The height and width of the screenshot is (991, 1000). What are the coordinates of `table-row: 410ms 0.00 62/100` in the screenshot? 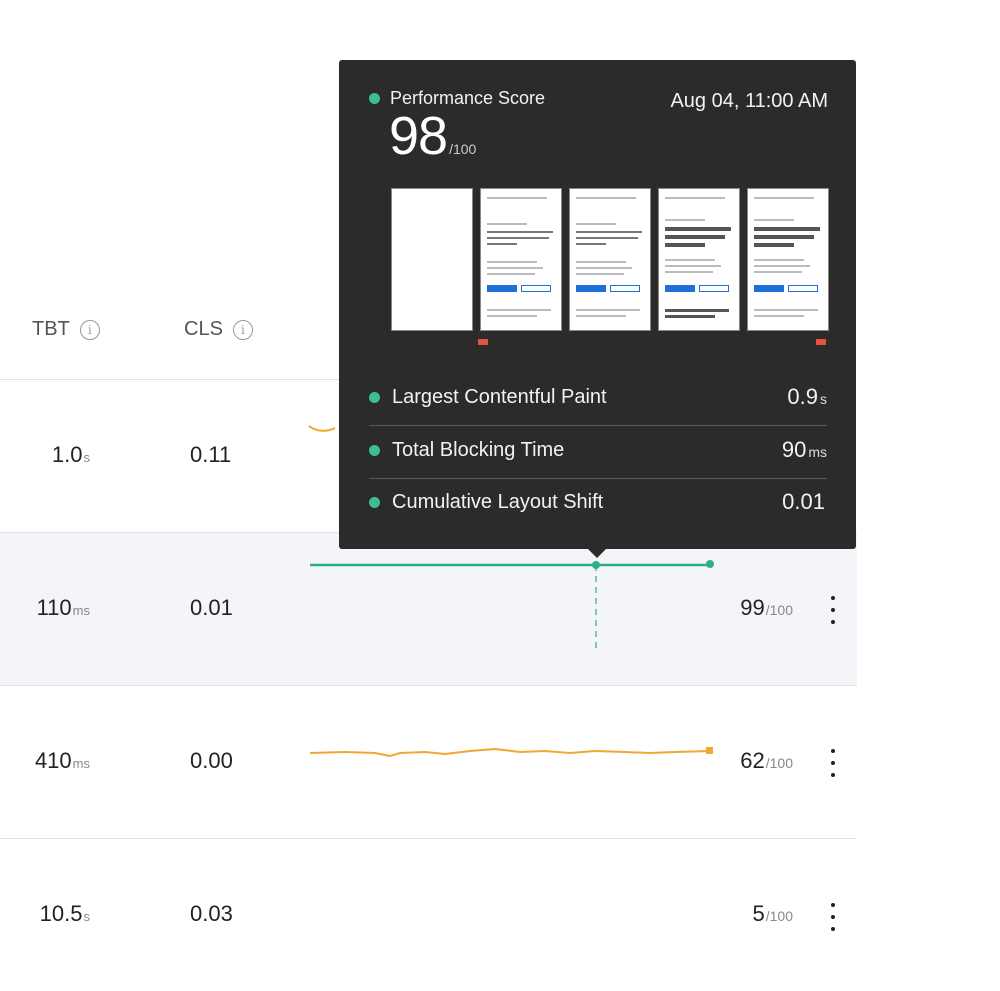 It's located at (428, 761).